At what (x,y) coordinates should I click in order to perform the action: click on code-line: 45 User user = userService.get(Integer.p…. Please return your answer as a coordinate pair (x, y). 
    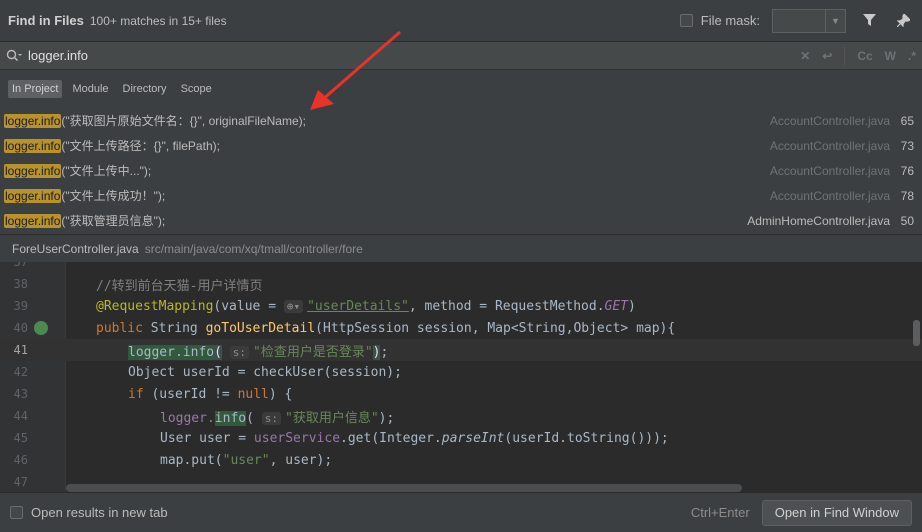
    Looking at the image, I should click on (461, 438).